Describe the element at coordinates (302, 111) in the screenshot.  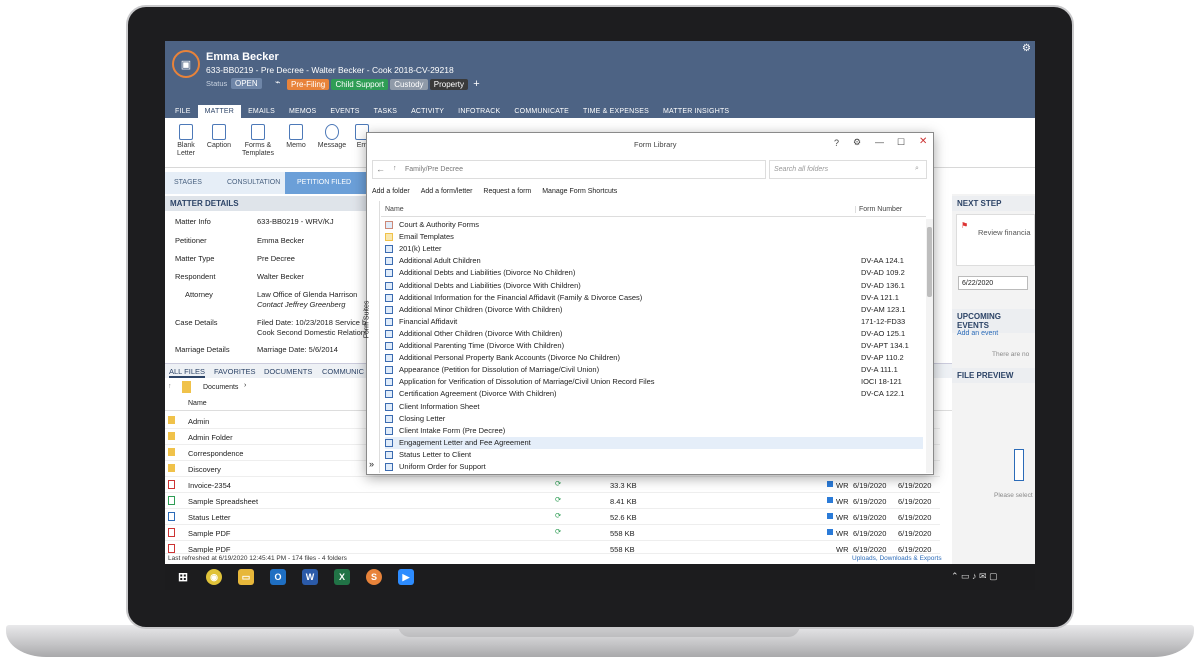
I see `tab-memos: MEMOS` at that location.